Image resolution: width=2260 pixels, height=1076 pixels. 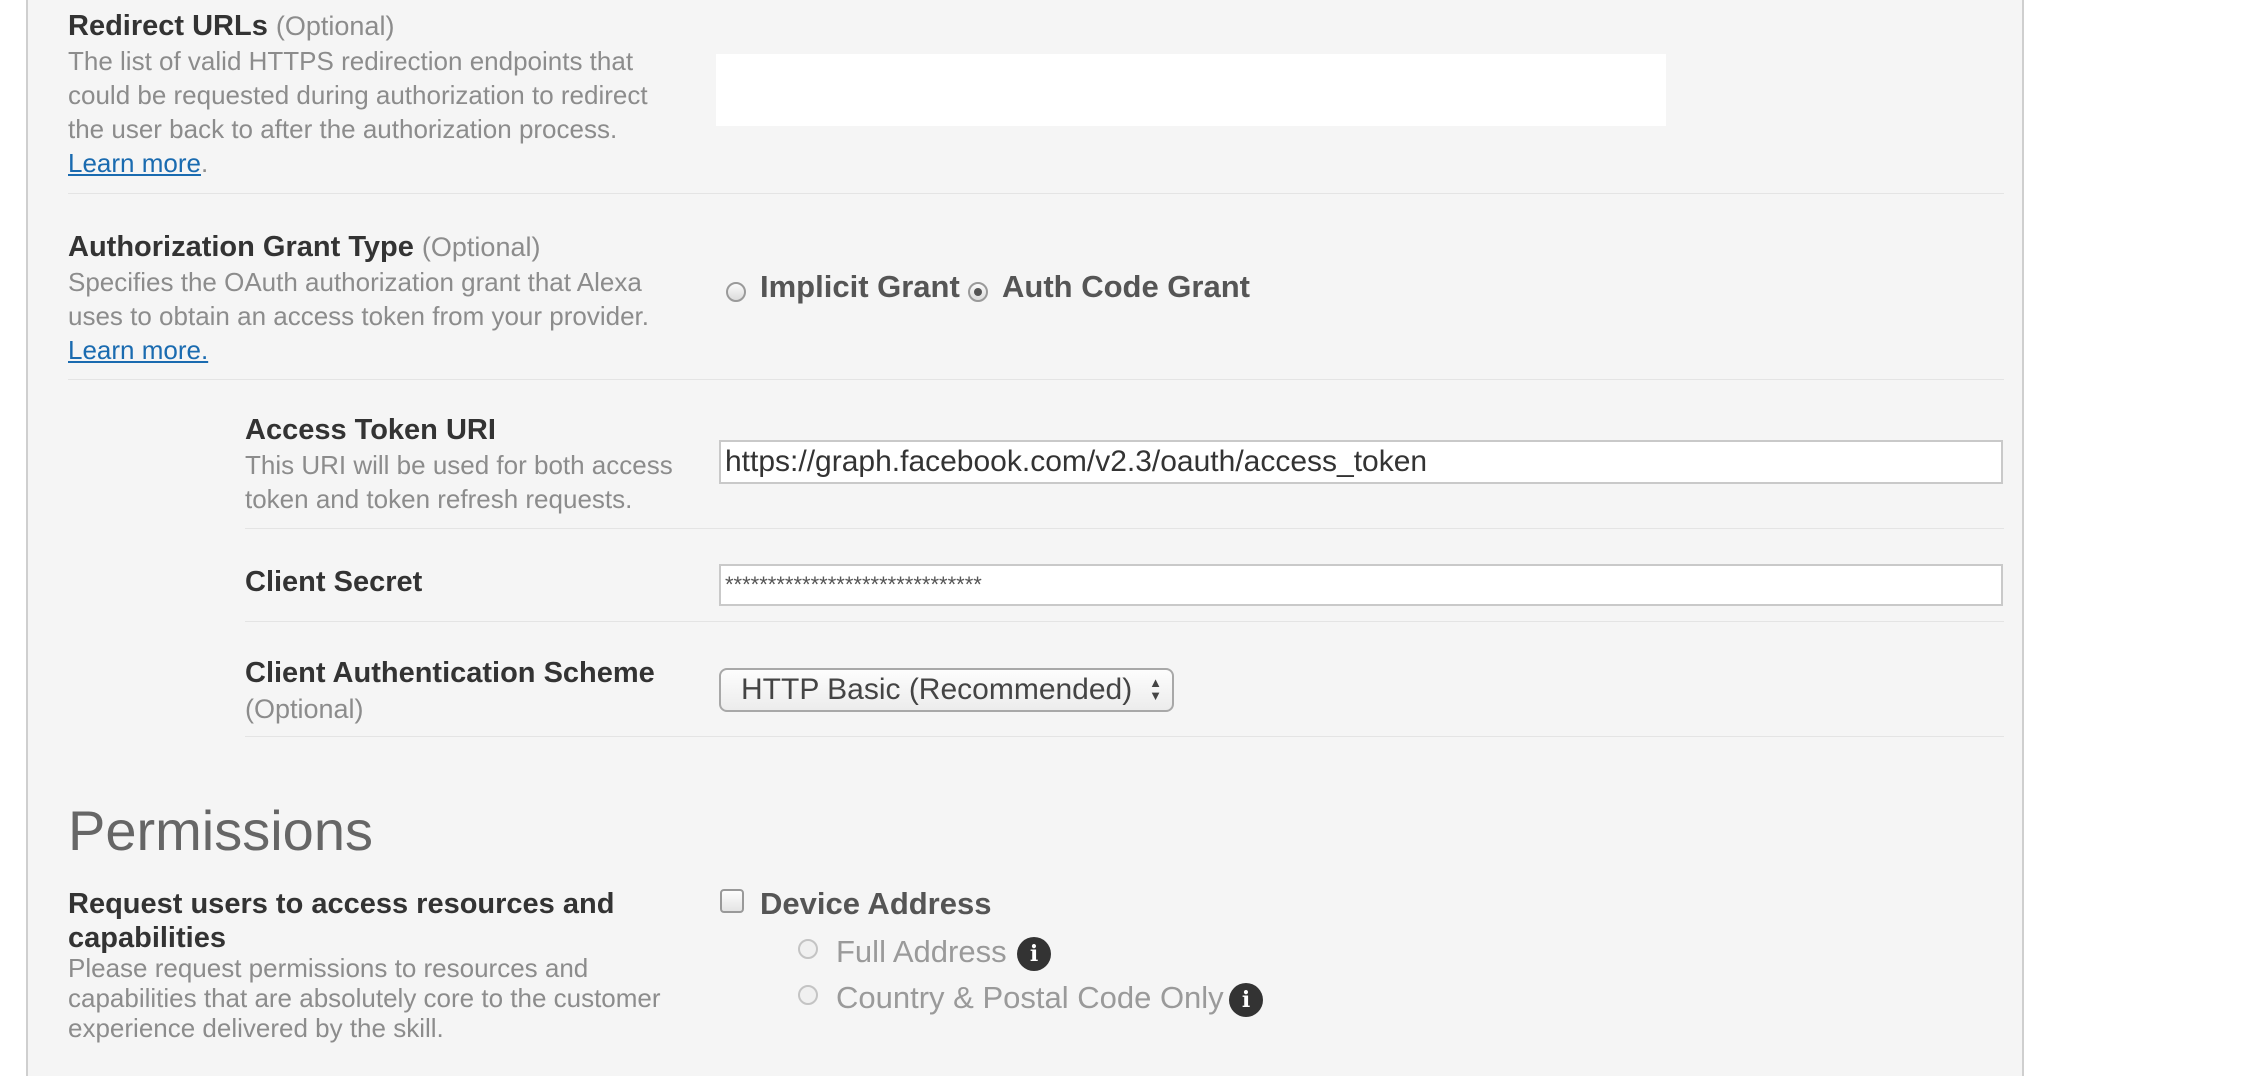 What do you see at coordinates (204, 163) in the screenshot?
I see `redirect-link-suffix: .` at bounding box center [204, 163].